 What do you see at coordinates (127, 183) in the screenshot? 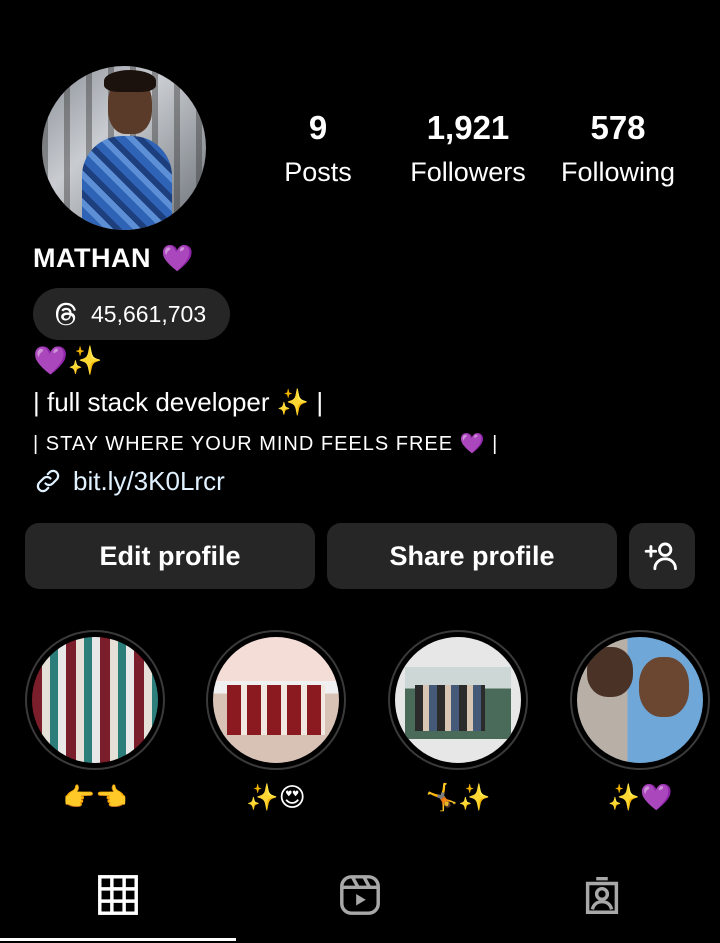
I see `avatar-person-shirt` at bounding box center [127, 183].